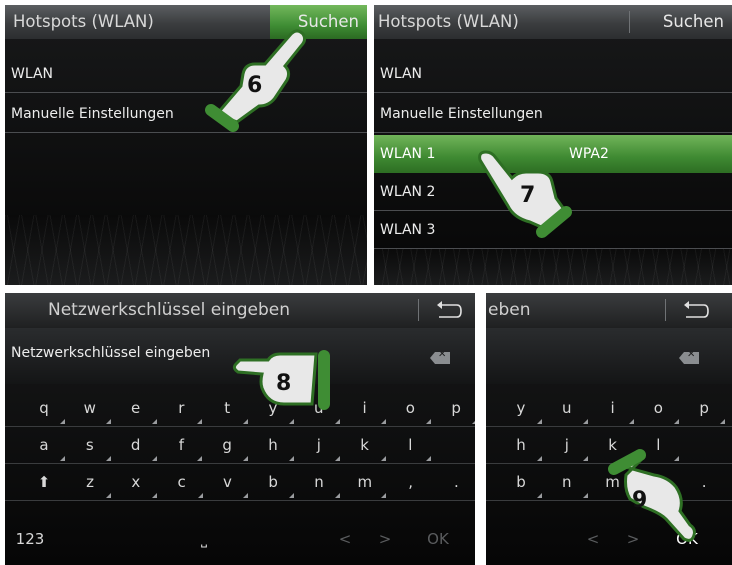 This screenshot has height=565, width=732. What do you see at coordinates (411, 482) in the screenshot?
I see `keyboard-key: ,` at bounding box center [411, 482].